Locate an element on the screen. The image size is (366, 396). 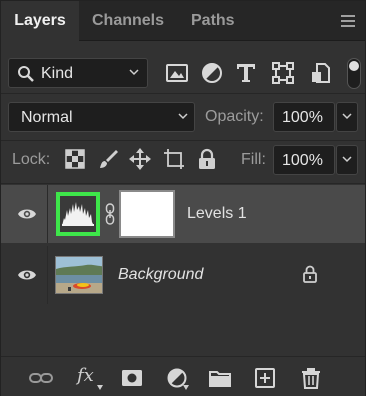
adjustment-filter-icon is located at coordinates (212, 73).